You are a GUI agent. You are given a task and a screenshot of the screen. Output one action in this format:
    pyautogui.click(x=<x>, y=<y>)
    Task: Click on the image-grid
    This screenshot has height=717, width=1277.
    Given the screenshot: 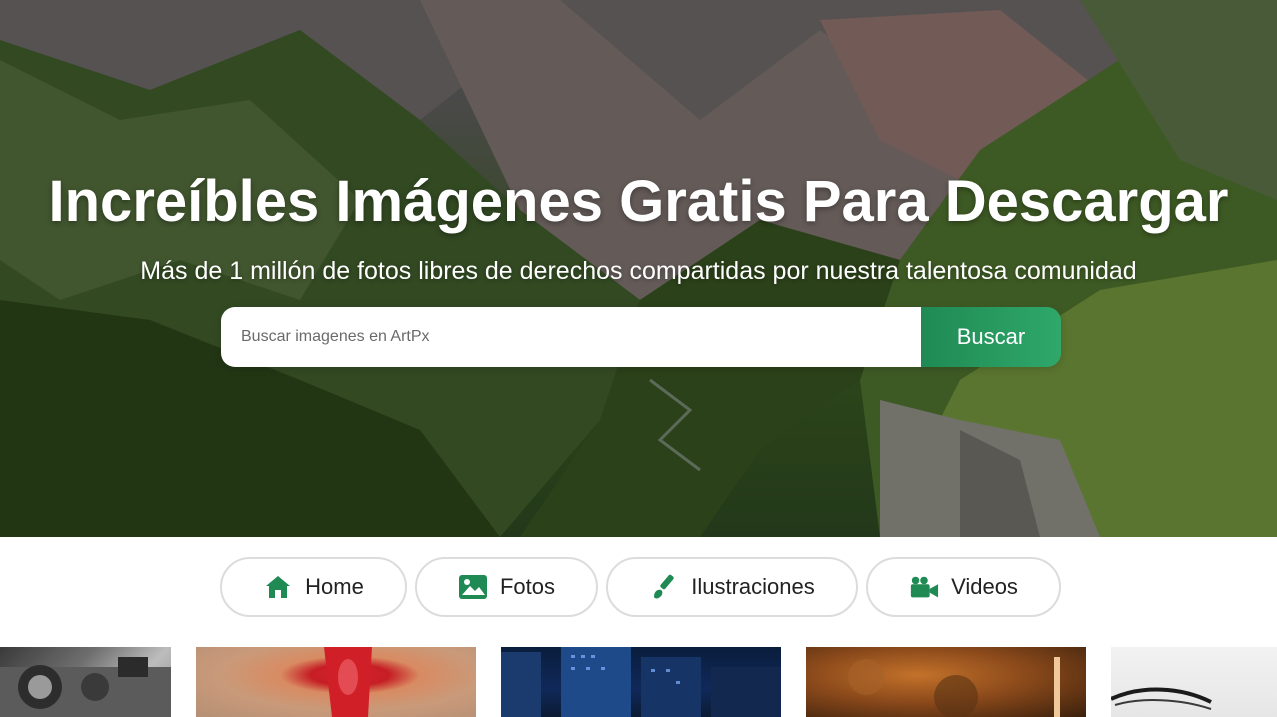 What is the action you would take?
    pyautogui.click(x=638, y=682)
    